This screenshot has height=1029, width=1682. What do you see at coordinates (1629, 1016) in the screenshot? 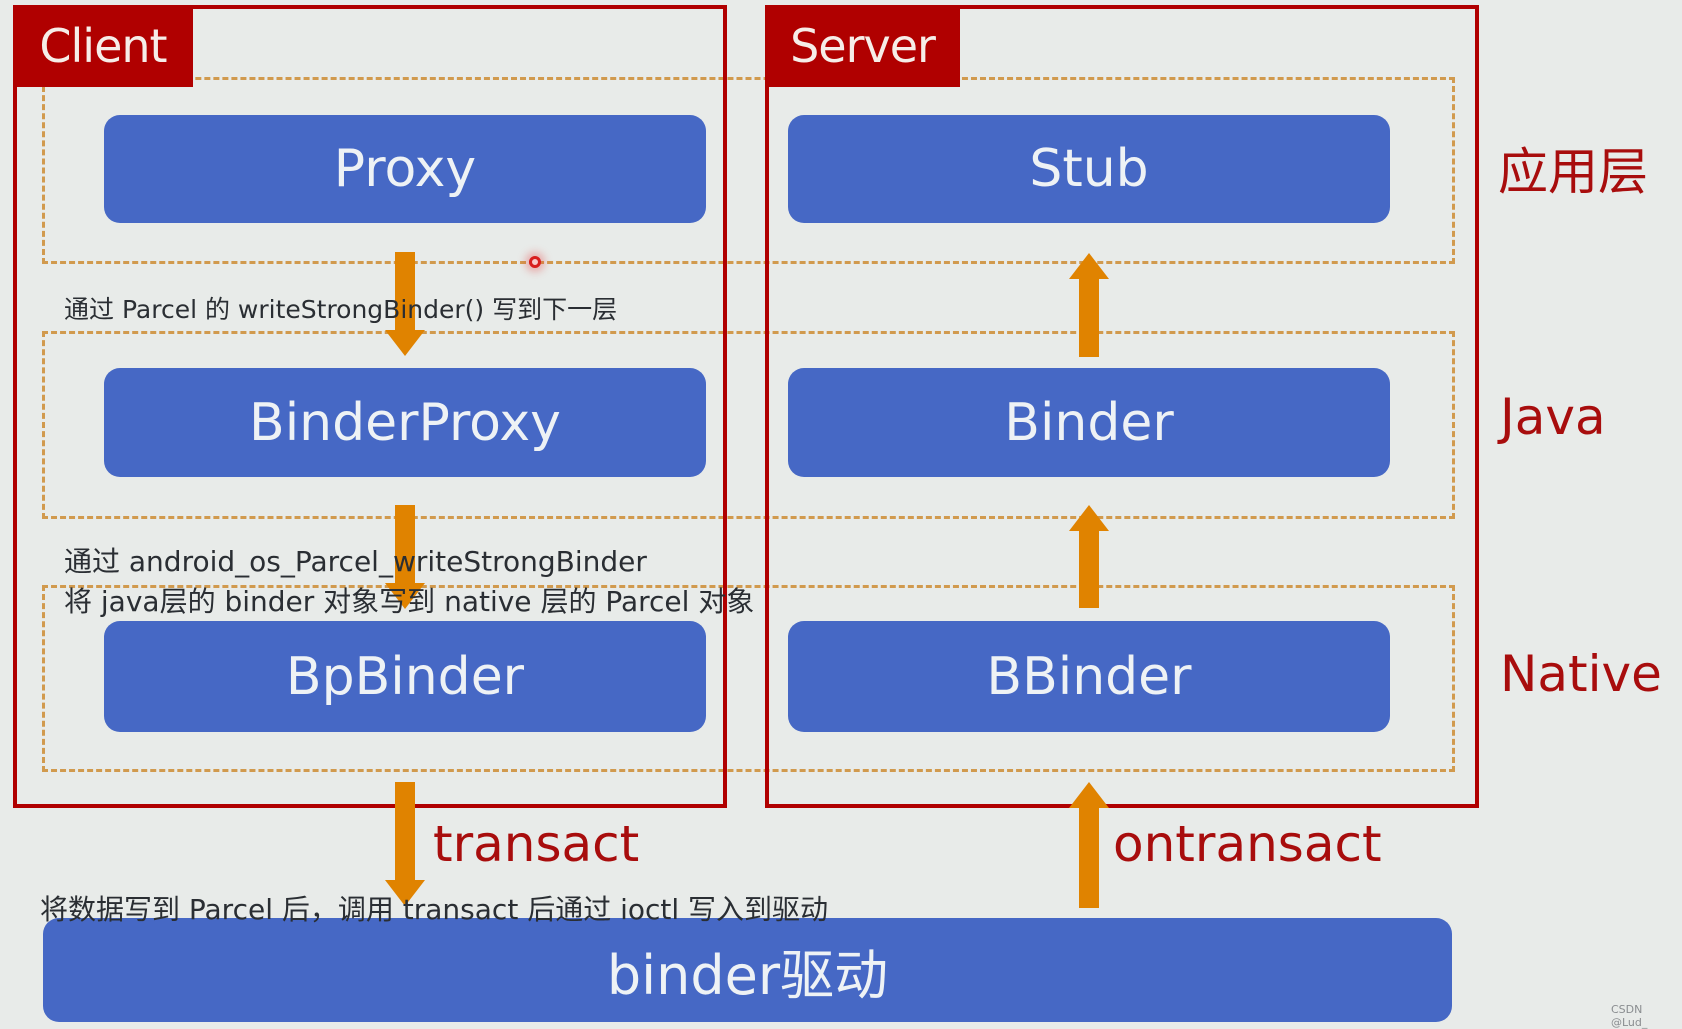
I see `watermark: CSDN @Lud_` at bounding box center [1629, 1016].